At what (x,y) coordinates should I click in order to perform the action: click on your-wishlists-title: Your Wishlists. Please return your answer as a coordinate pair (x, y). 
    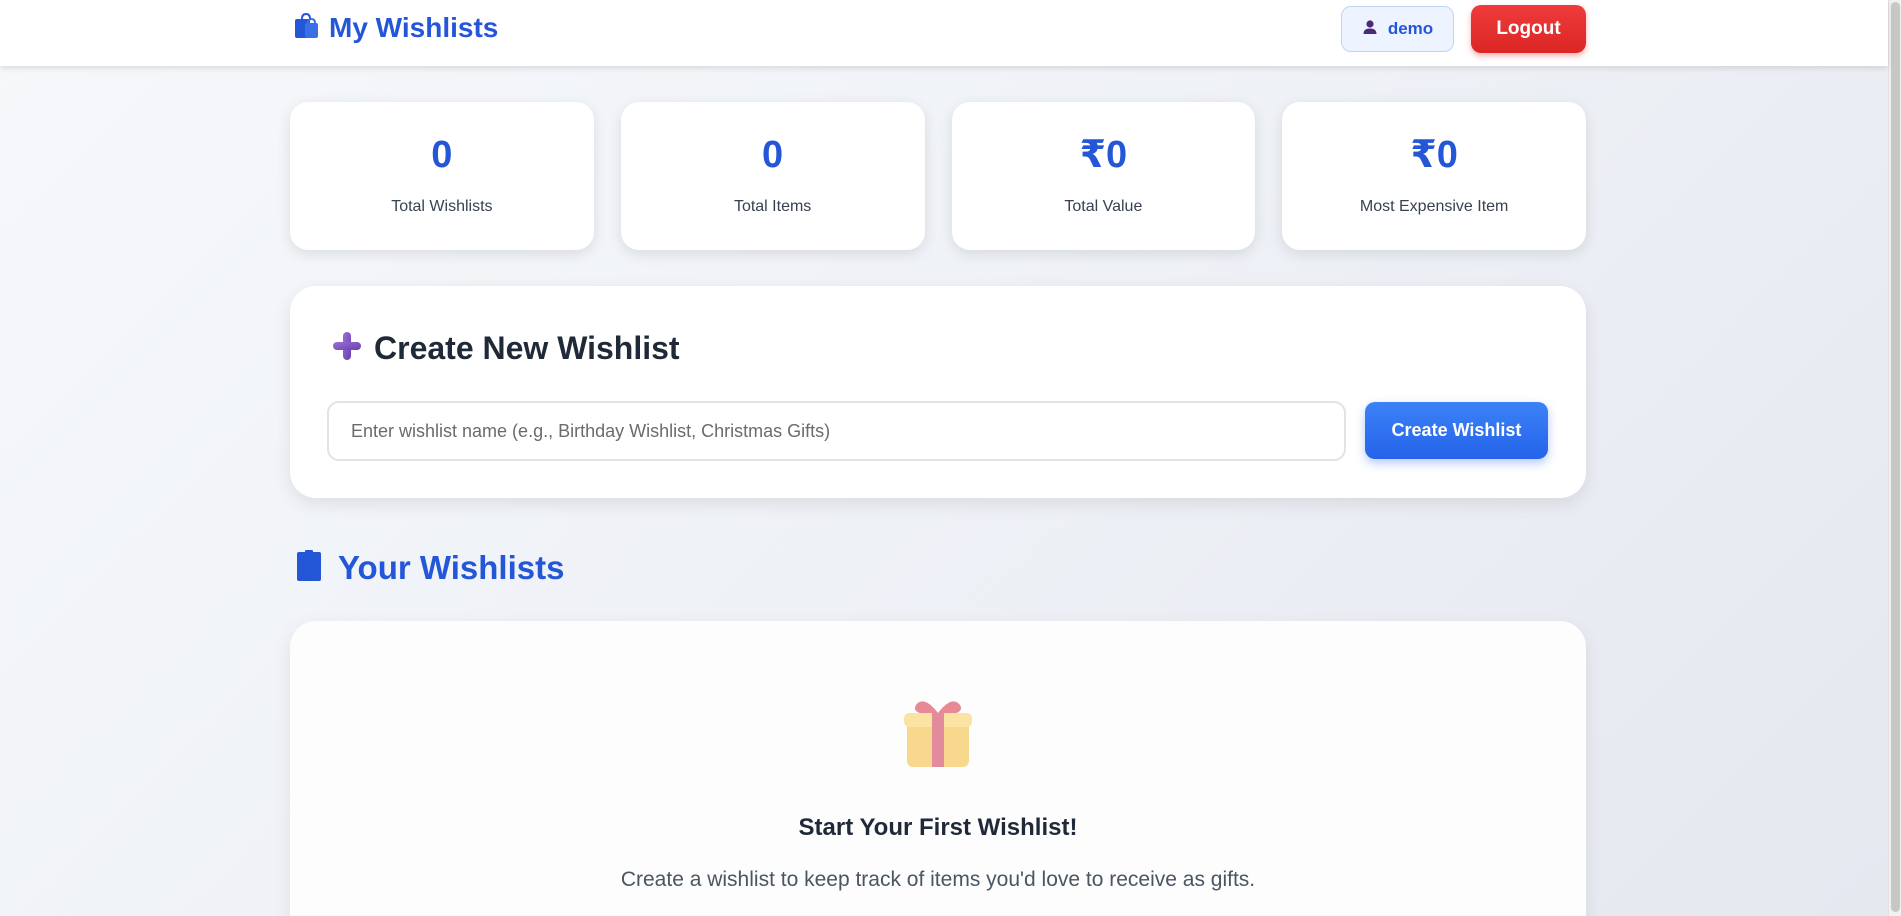
    Looking at the image, I should click on (451, 567).